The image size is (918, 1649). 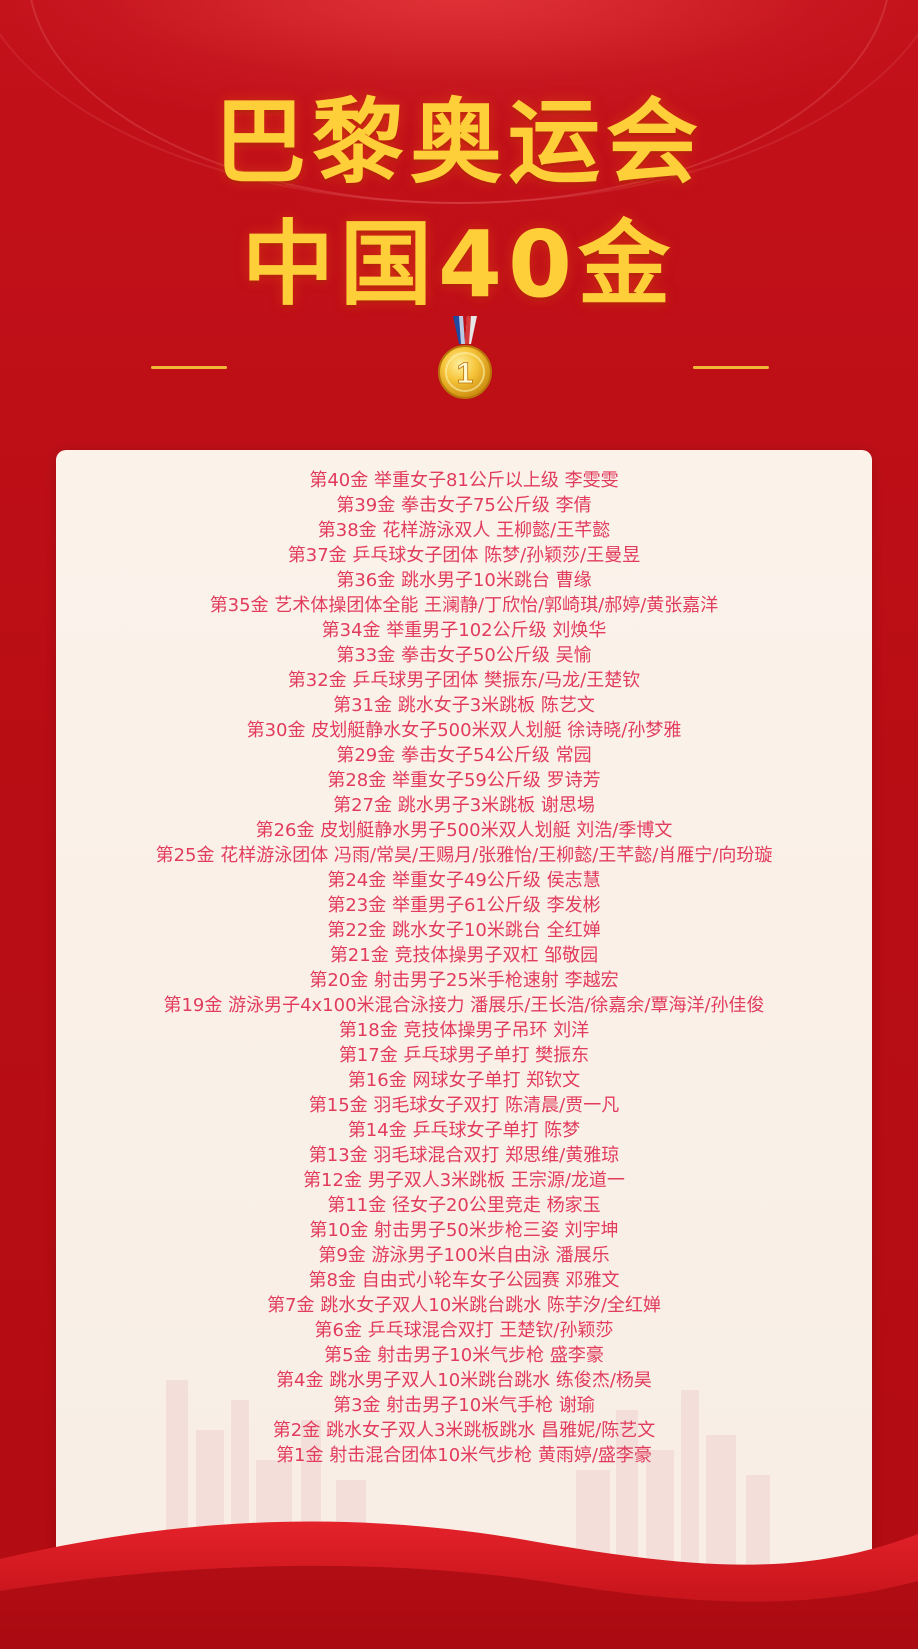 What do you see at coordinates (464, 680) in the screenshot?
I see `medal-row: 第32金 乒乓球男子团体 樊振东/马龙/王楚钦` at bounding box center [464, 680].